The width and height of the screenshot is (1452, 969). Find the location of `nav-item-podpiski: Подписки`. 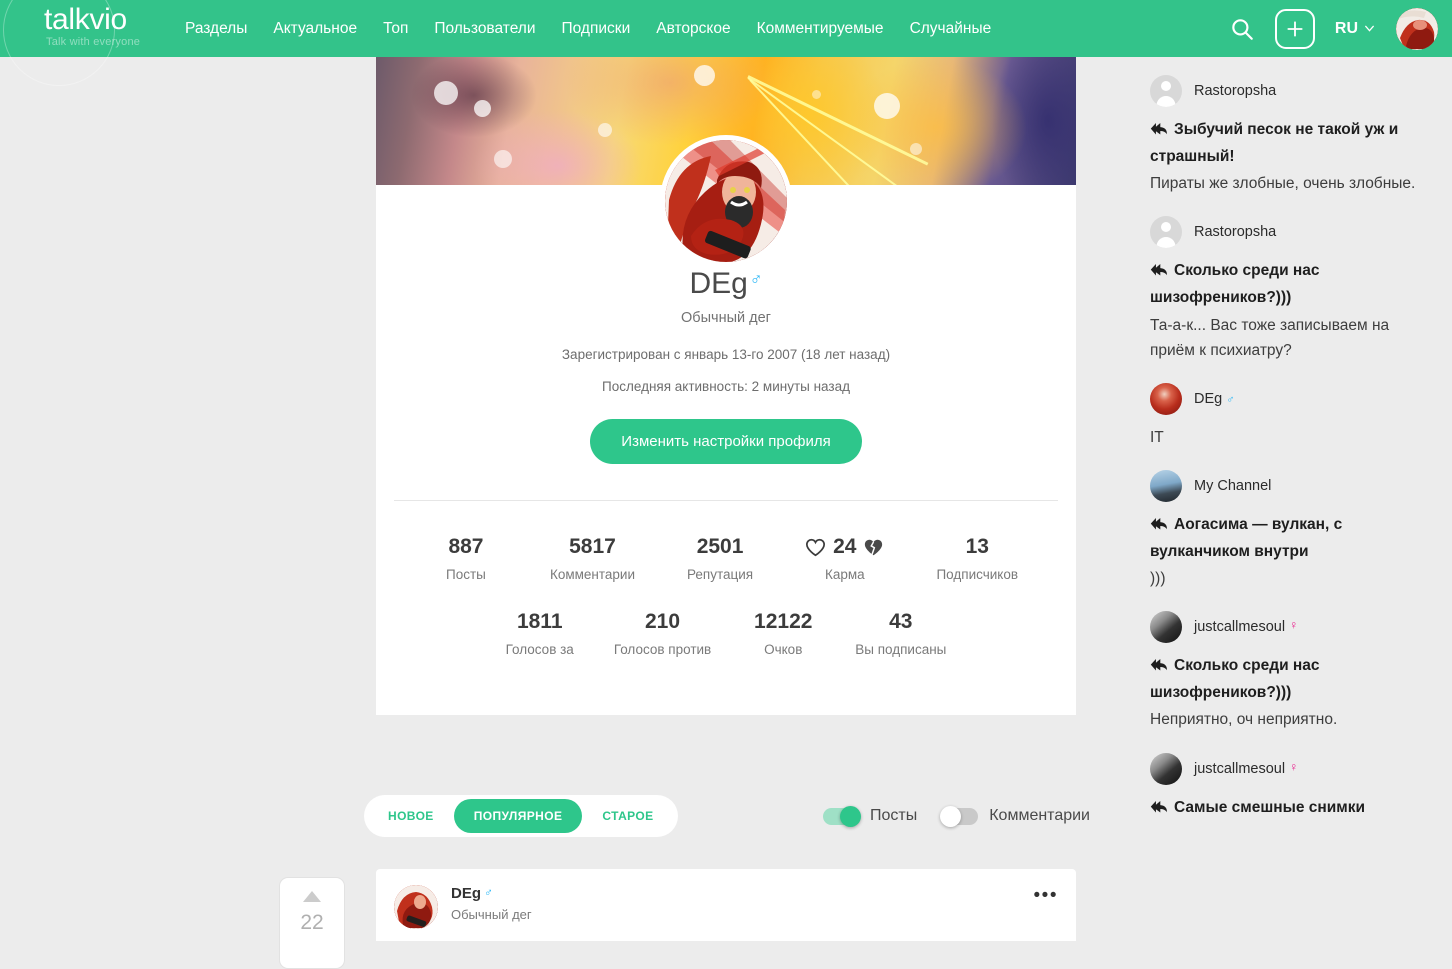

nav-item-podpiski: Подписки is located at coordinates (596, 29).